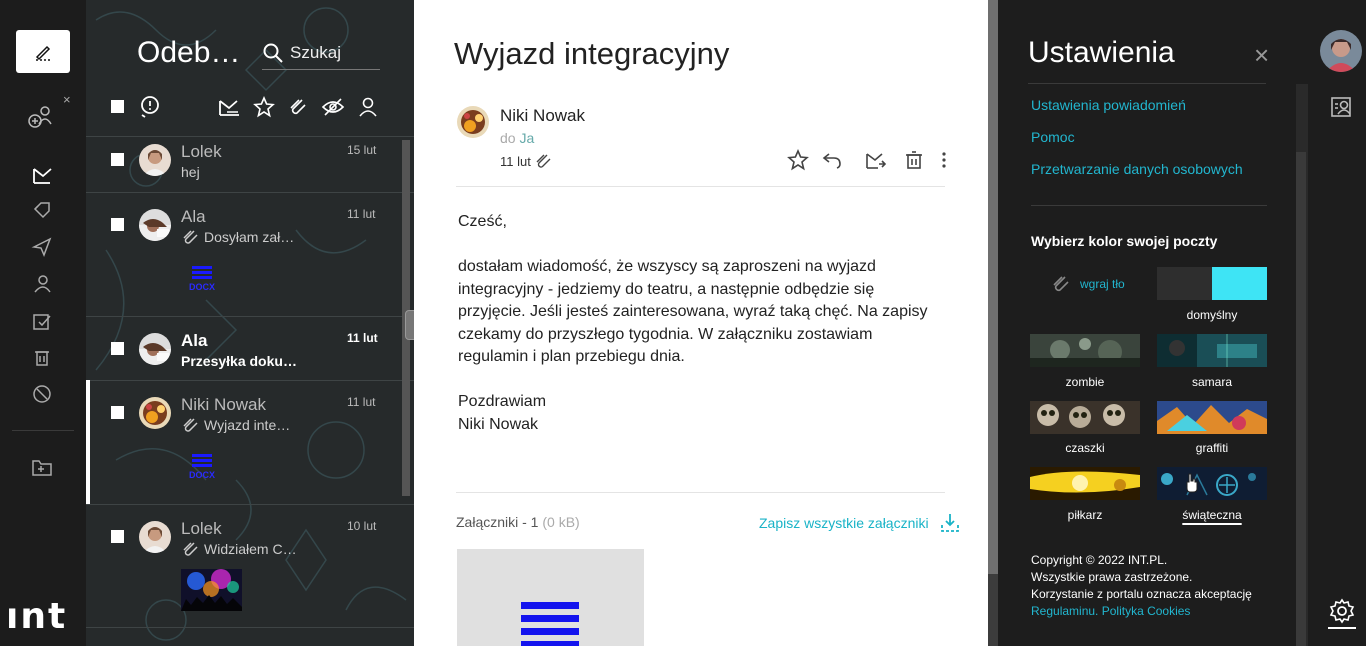 This screenshot has width=1366, height=646. Describe the element at coordinates (321, 53) in the screenshot. I see `search-input: Szukaj` at that location.